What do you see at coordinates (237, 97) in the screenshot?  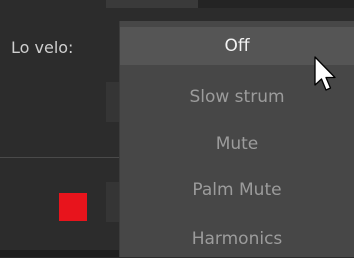 I see `menu-item-slow-strum: Slow strum` at bounding box center [237, 97].